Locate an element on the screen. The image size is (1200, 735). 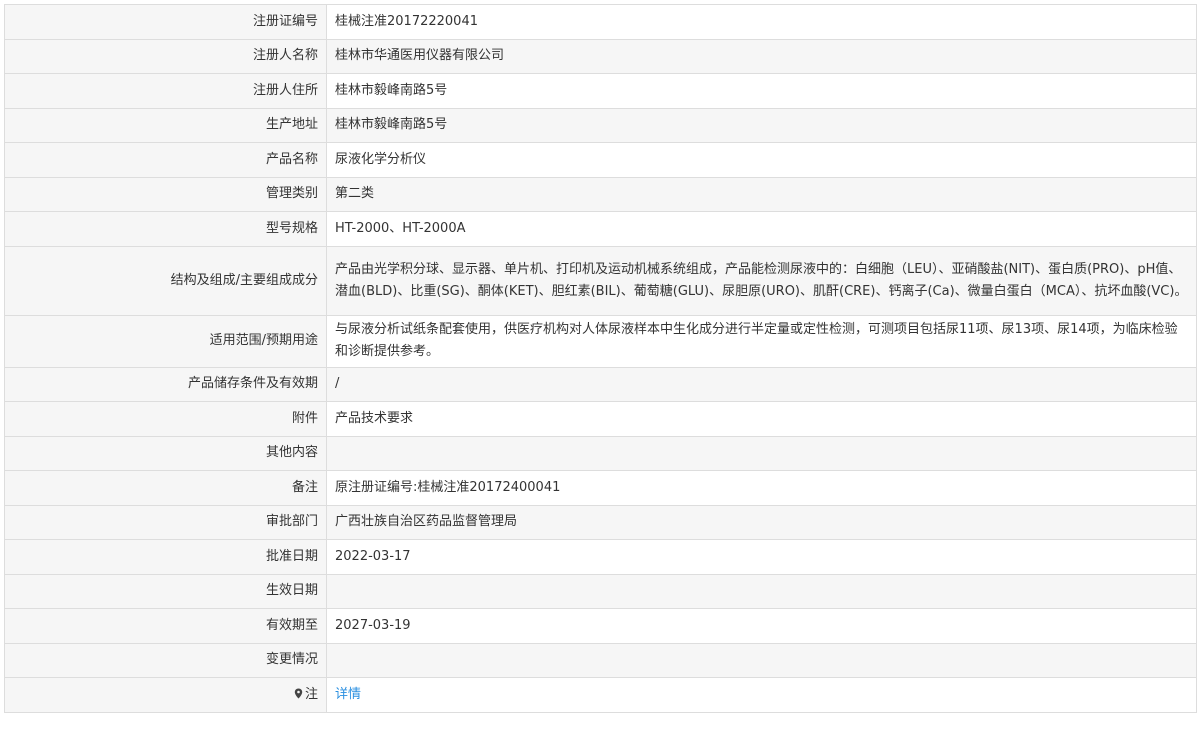
table-row: 注册人住所 桂林市毅峰南路5号 is located at coordinates (600, 91).